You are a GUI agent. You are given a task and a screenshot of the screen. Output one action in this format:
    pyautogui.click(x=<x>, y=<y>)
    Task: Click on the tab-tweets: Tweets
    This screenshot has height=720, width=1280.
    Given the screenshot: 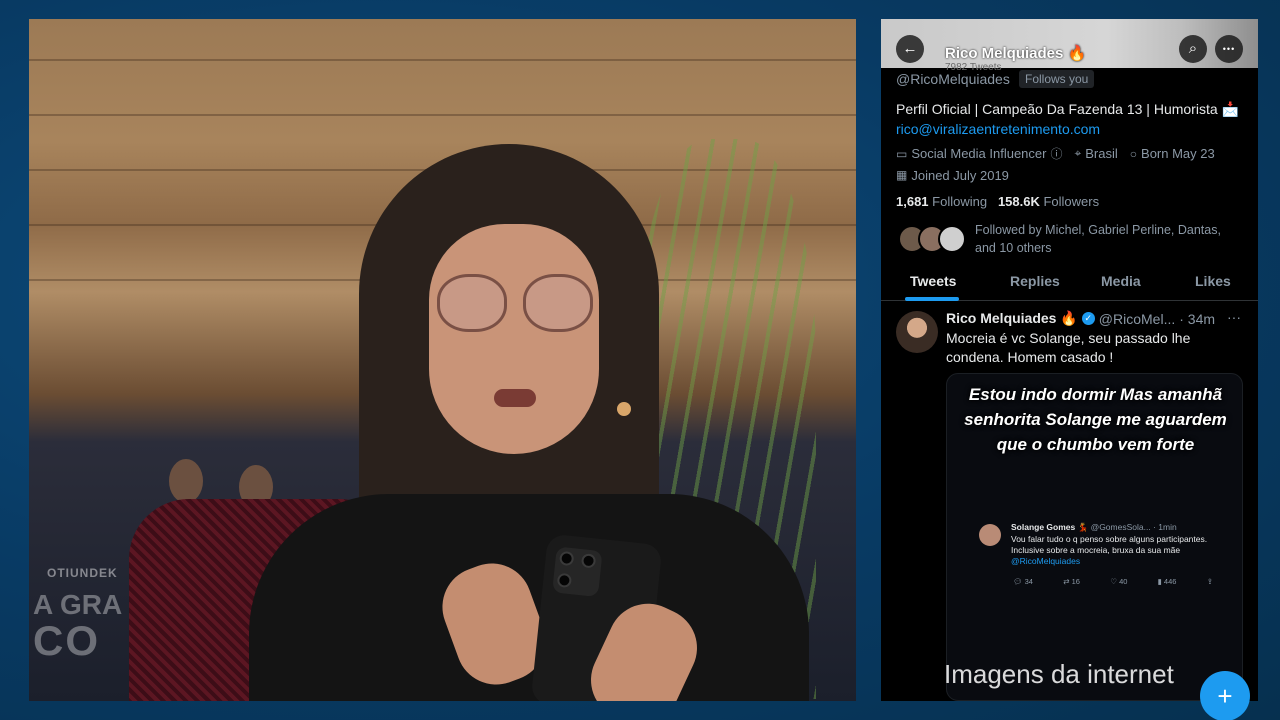 What is the action you would take?
    pyautogui.click(x=933, y=281)
    